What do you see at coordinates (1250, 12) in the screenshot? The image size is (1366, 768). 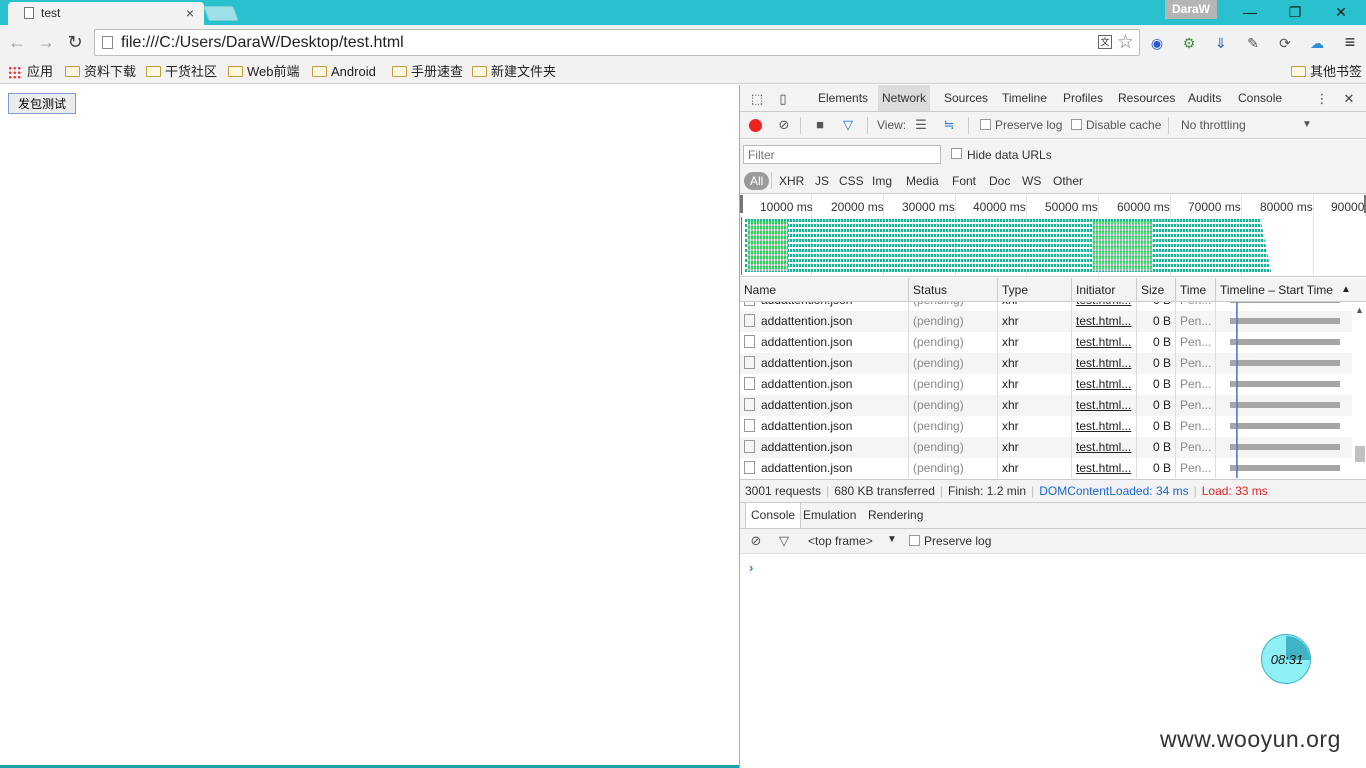 I see `minimize-button: —` at bounding box center [1250, 12].